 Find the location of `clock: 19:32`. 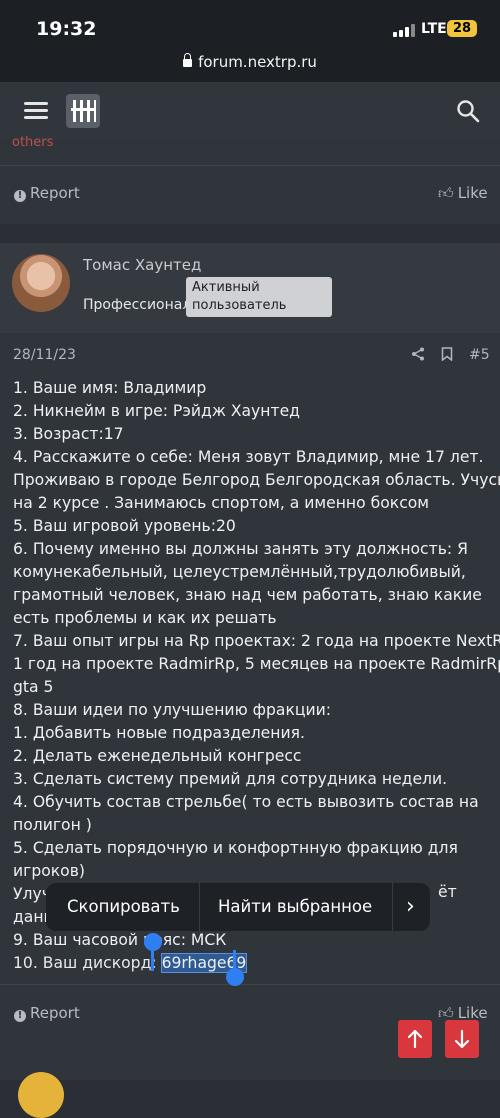

clock: 19:32 is located at coordinates (66, 29).